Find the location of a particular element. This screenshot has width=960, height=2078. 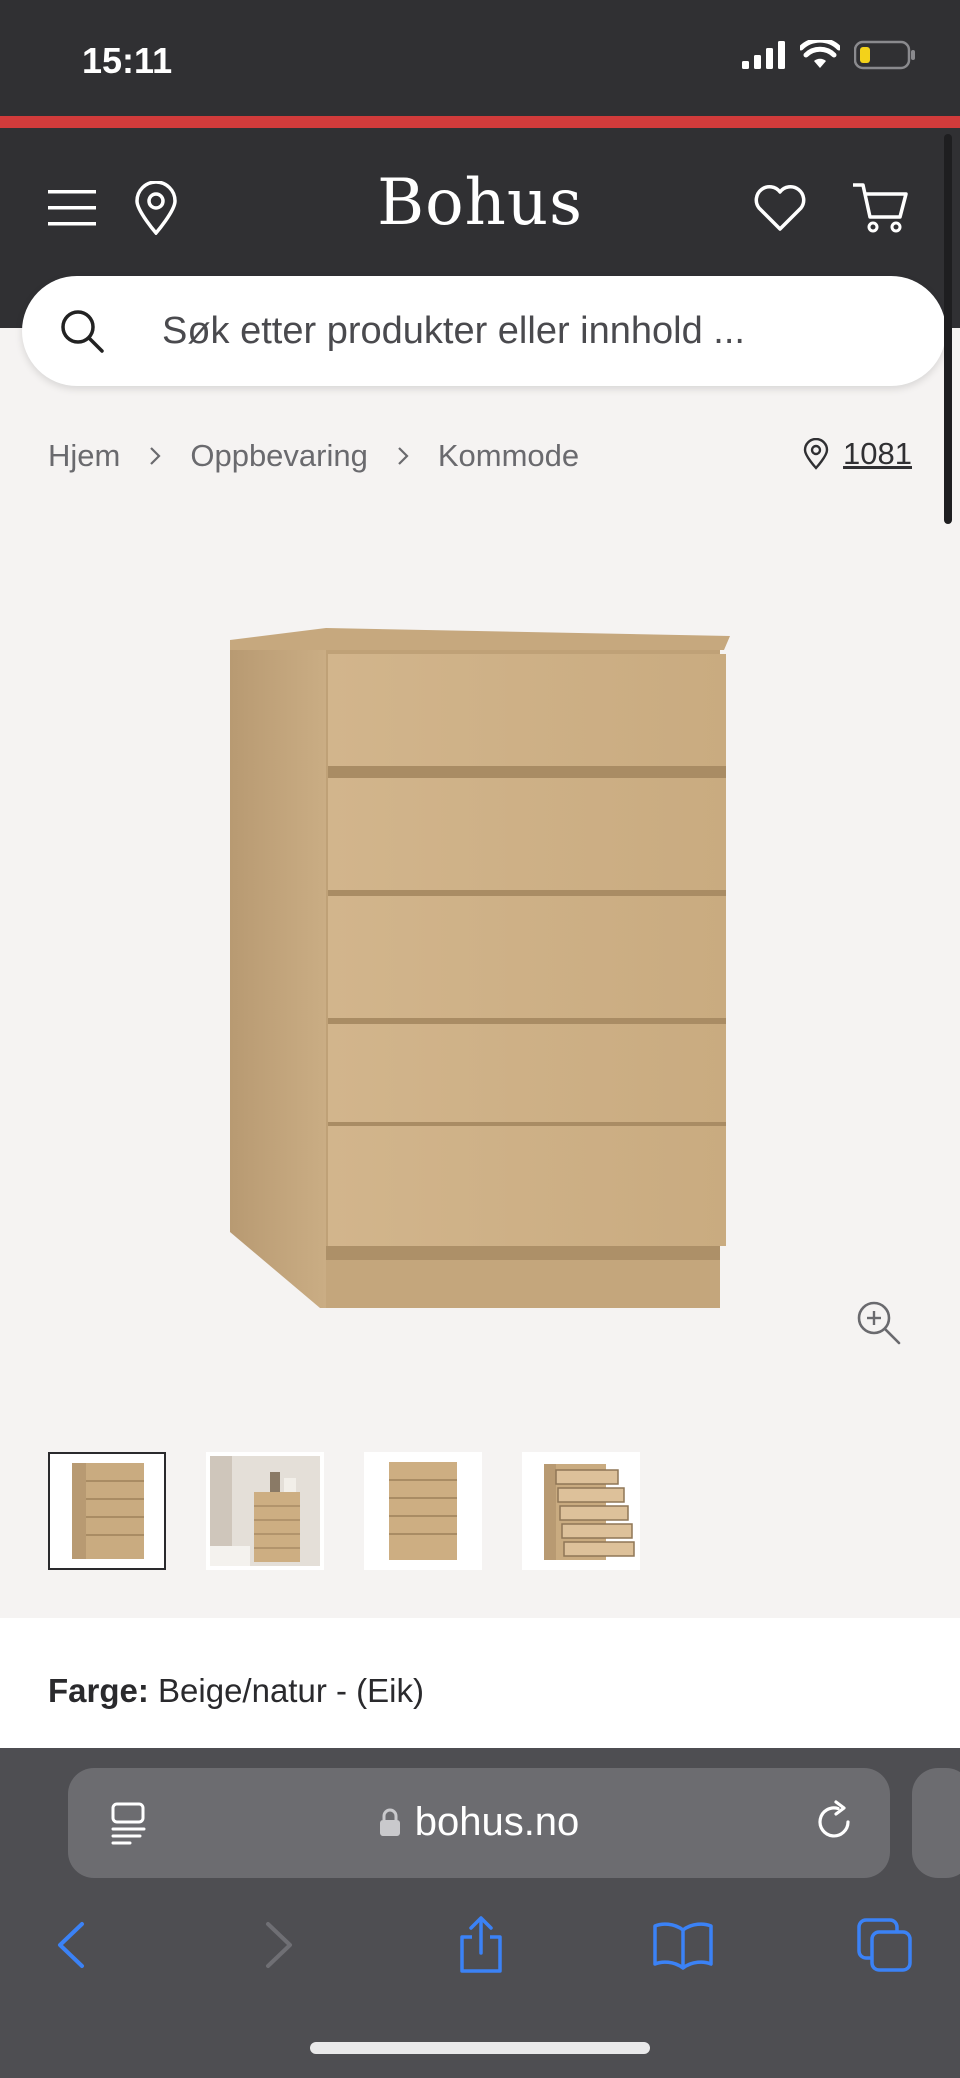

battery-icon is located at coordinates (884, 55).